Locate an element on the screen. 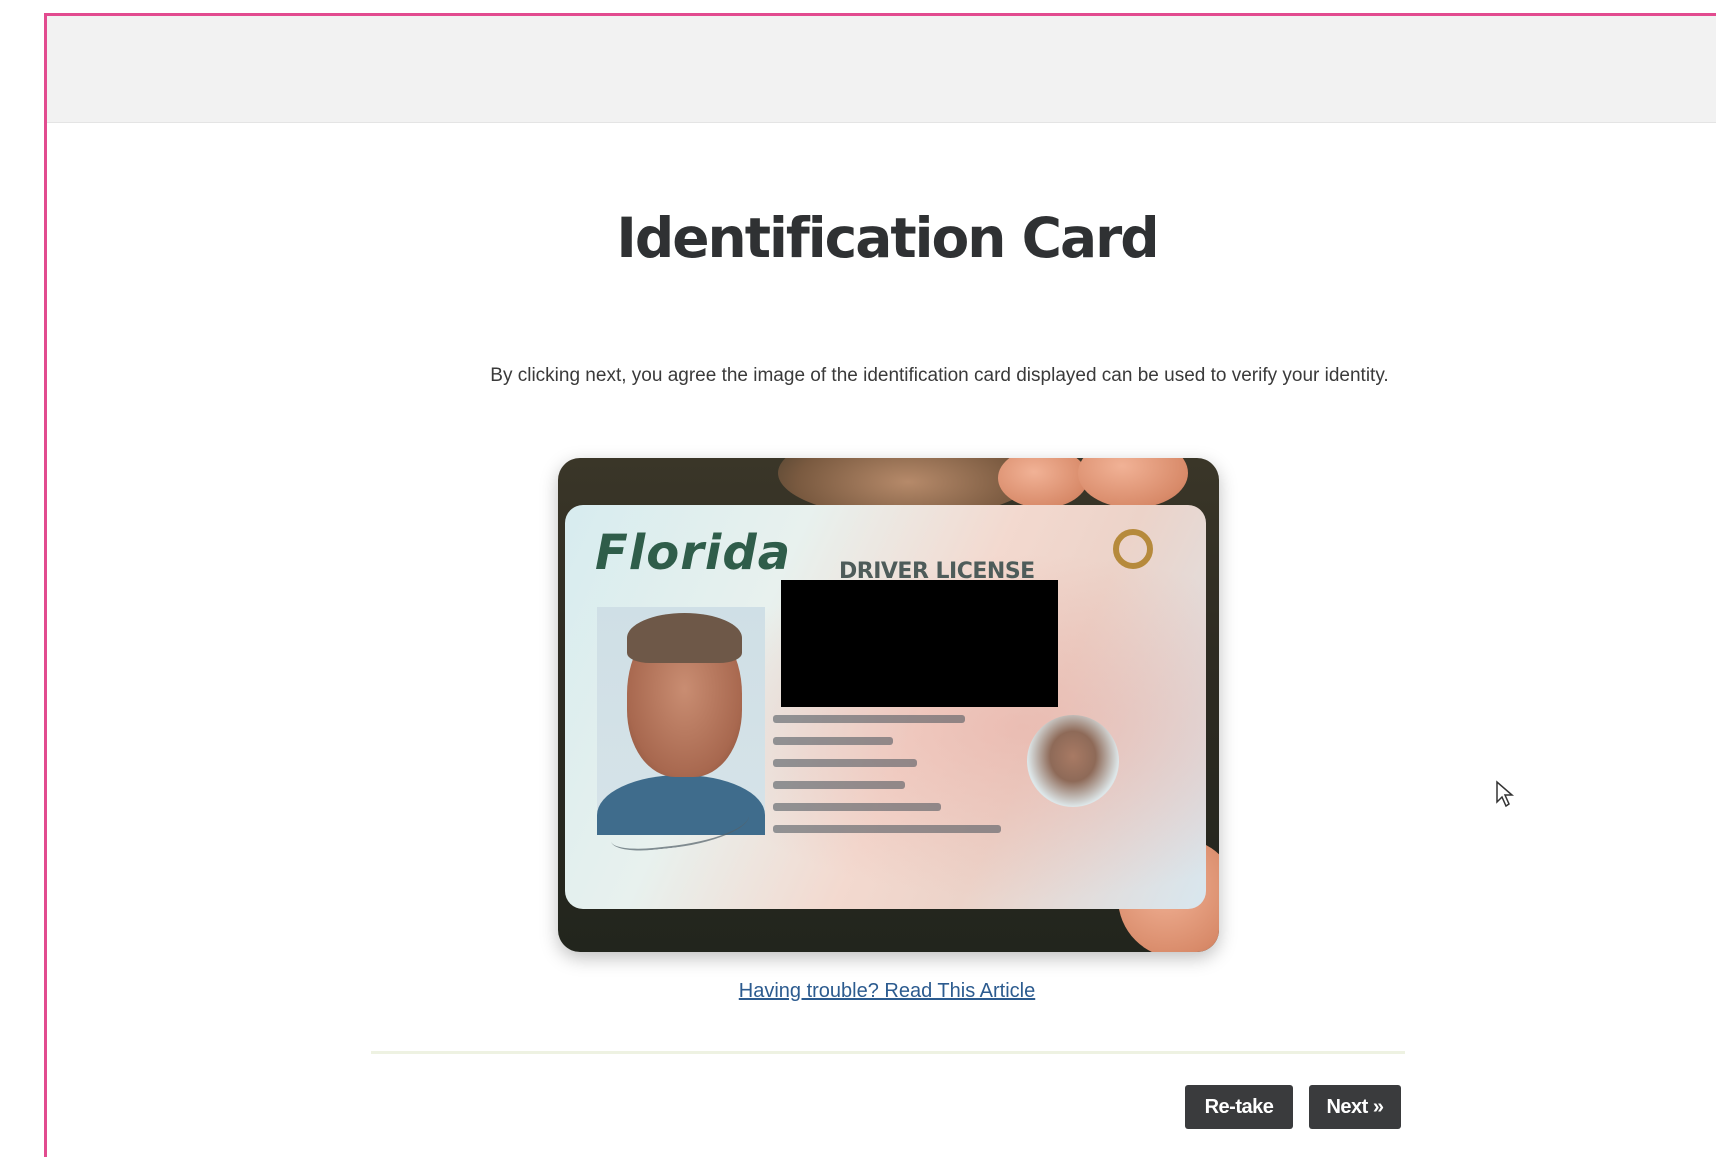  card-seal-icon is located at coordinates (1133, 549).